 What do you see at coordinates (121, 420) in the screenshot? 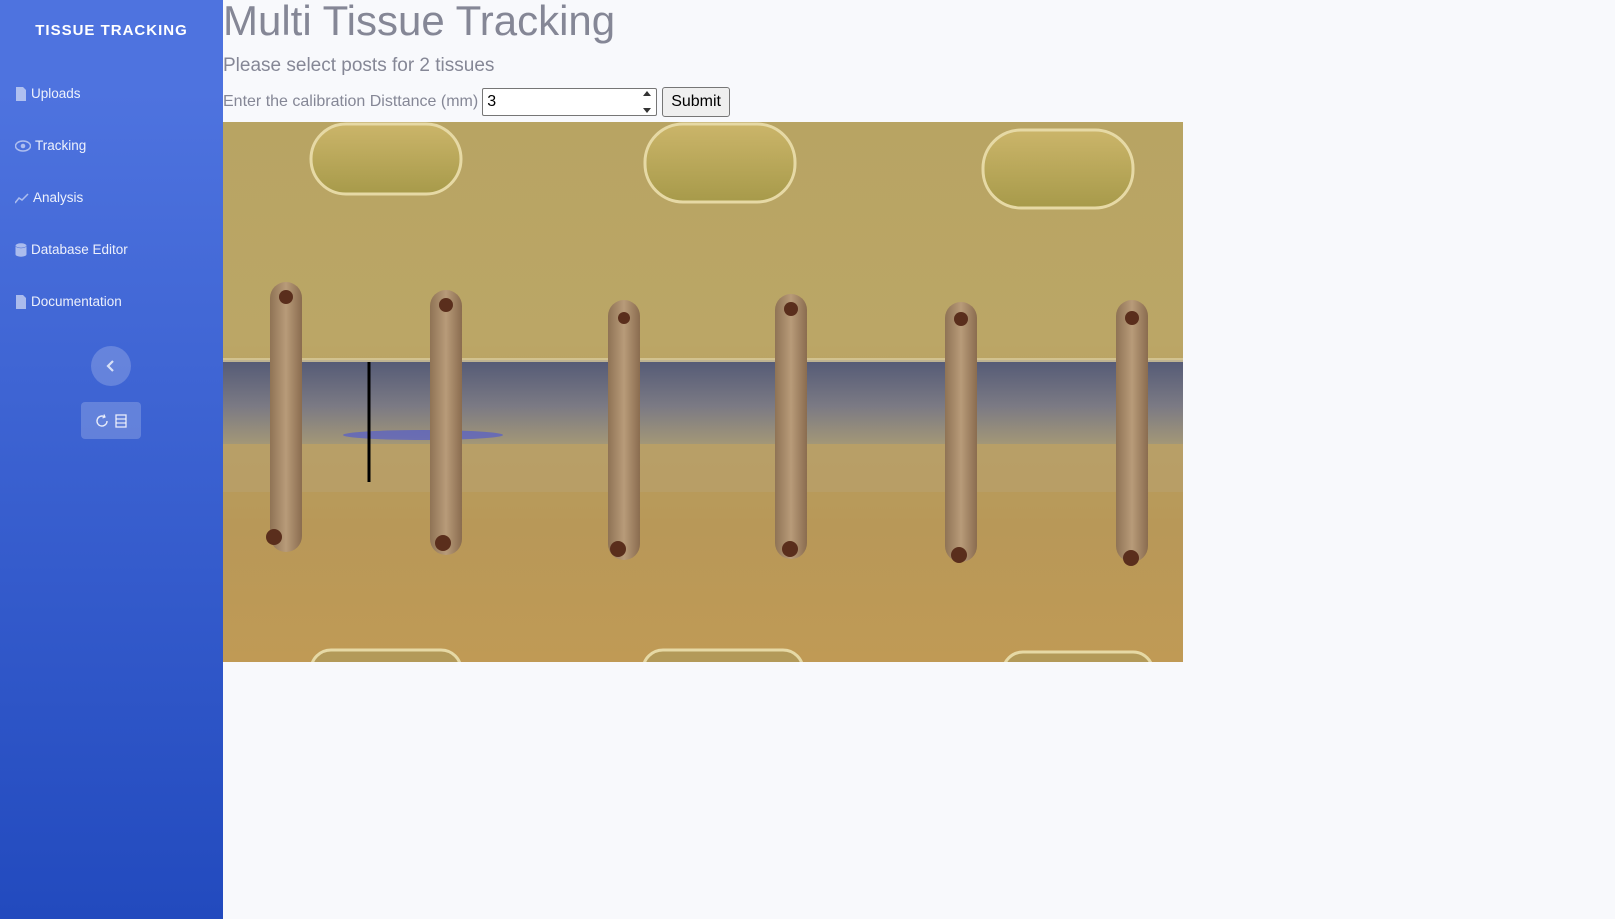
I see `table-icon` at bounding box center [121, 420].